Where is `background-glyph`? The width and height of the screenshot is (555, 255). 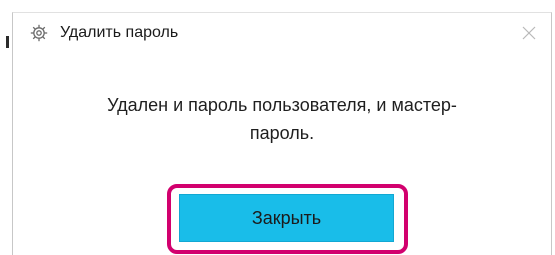 background-glyph is located at coordinates (7, 42).